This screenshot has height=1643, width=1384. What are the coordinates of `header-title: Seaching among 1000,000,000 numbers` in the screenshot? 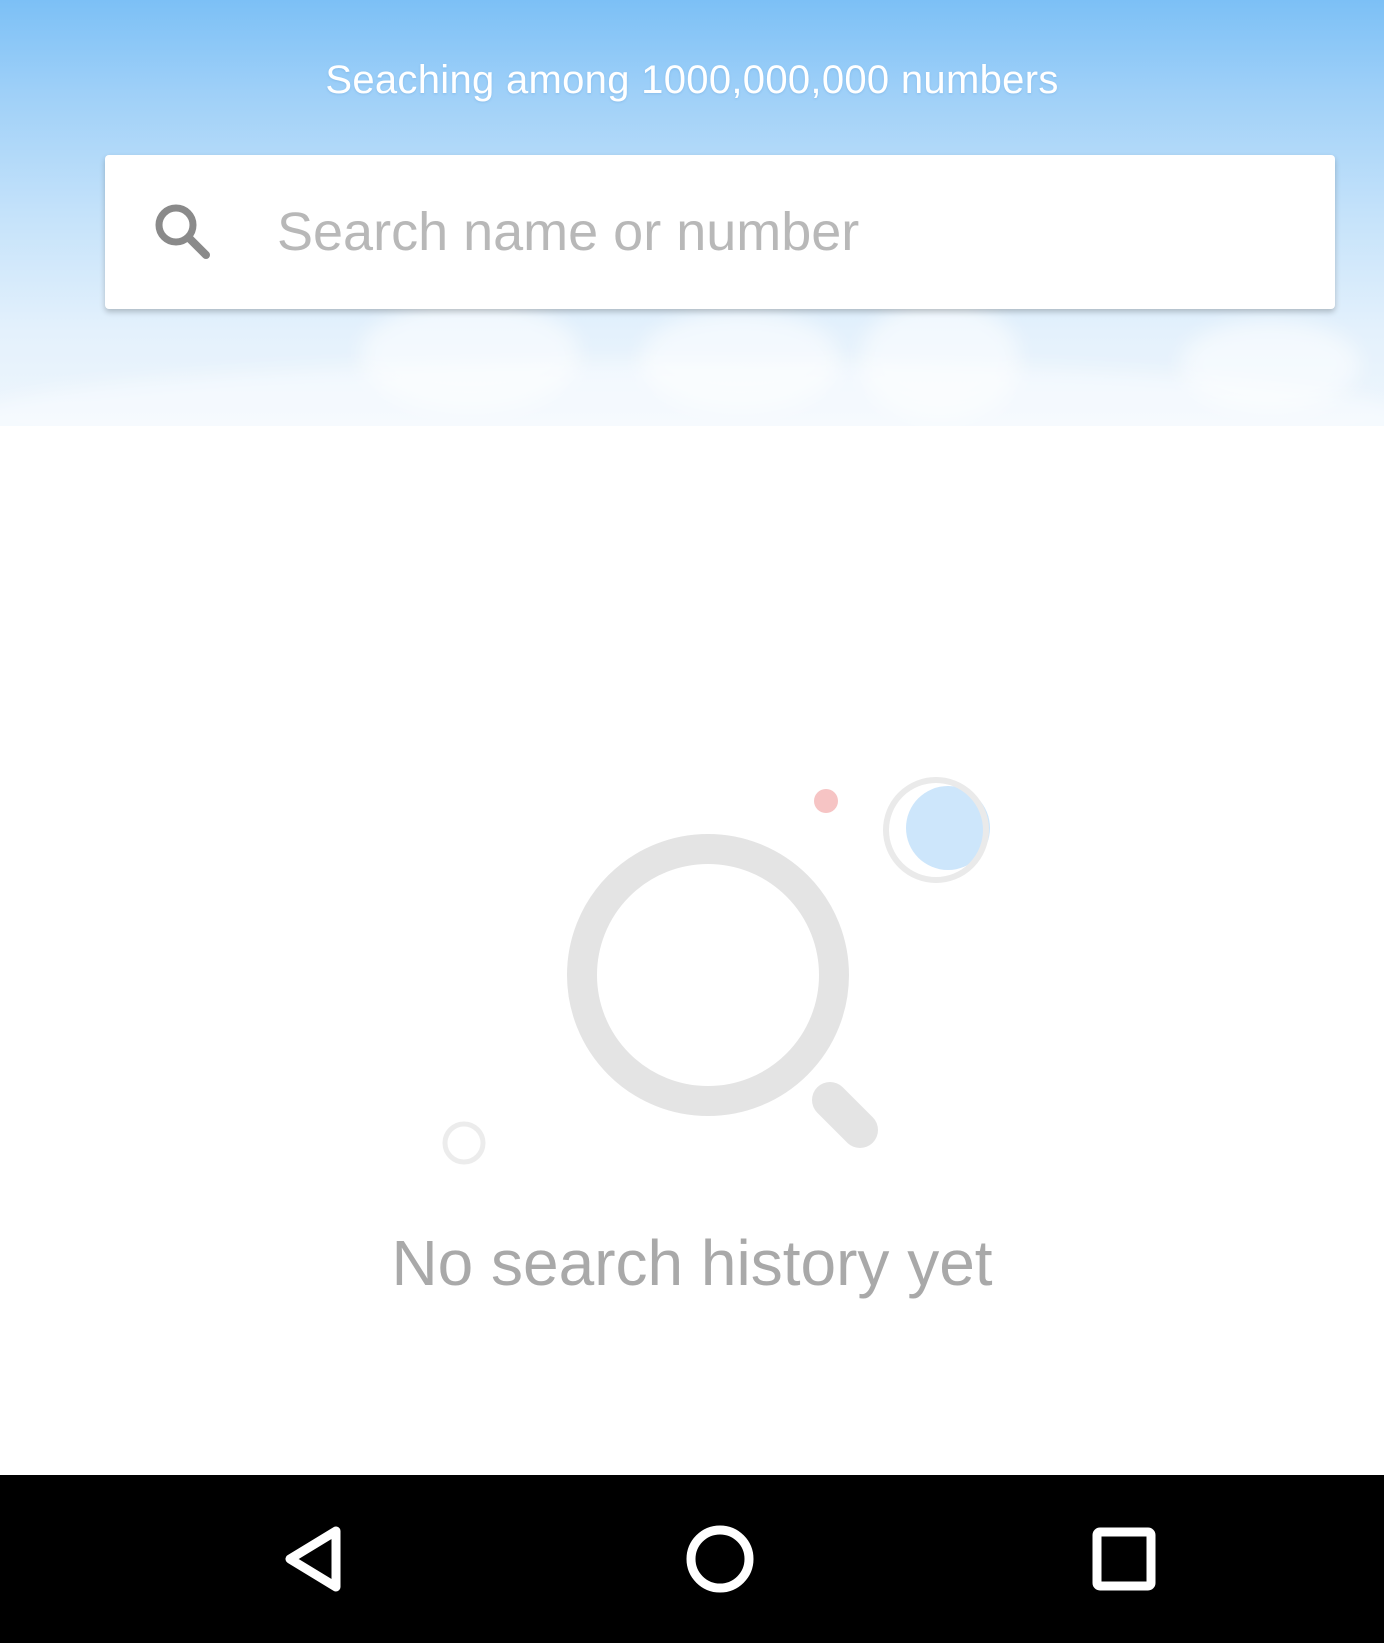 It's located at (692, 80).